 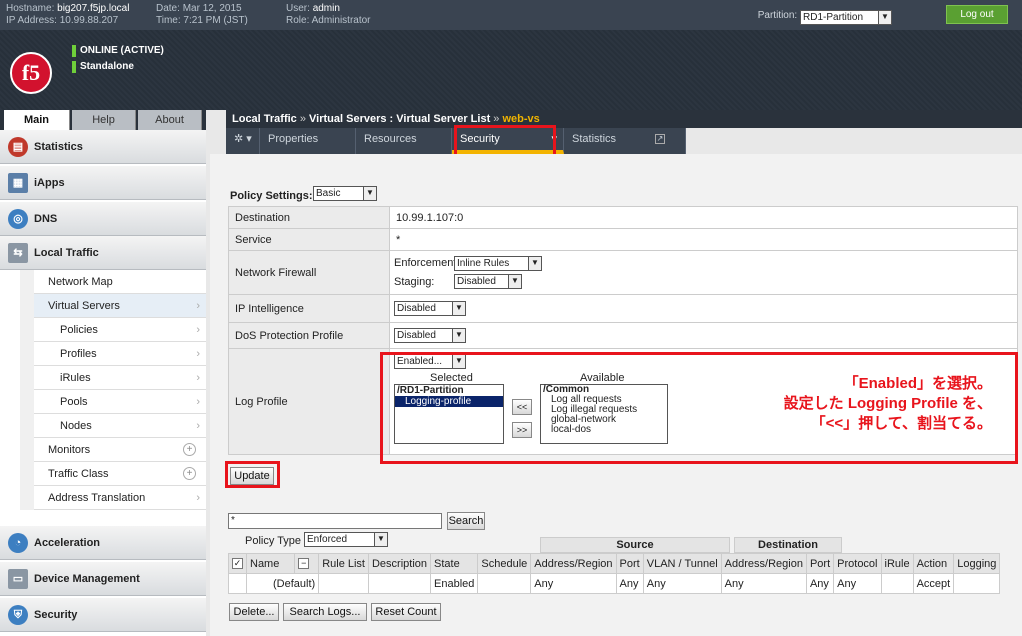 I want to click on table-cell: Enabled, so click(x=454, y=583).